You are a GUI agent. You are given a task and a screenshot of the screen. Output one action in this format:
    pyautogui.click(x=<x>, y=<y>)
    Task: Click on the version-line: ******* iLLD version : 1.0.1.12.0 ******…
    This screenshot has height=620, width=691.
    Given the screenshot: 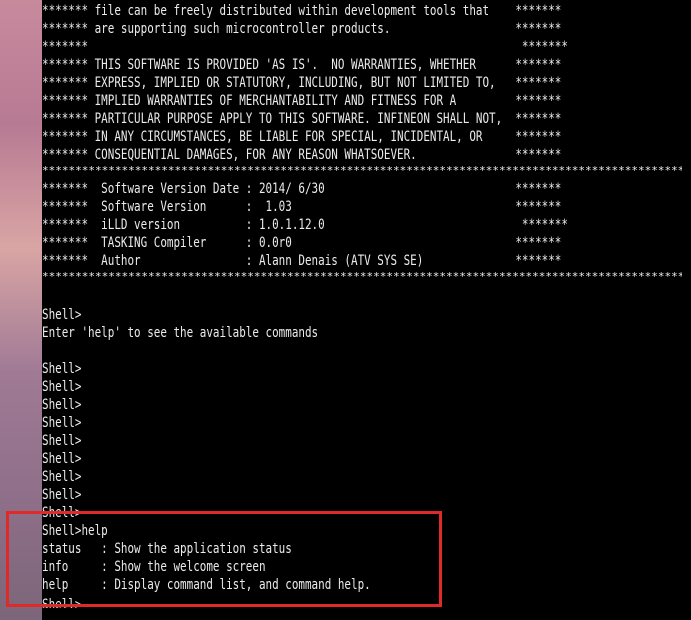 What is the action you would take?
    pyautogui.click(x=305, y=225)
    